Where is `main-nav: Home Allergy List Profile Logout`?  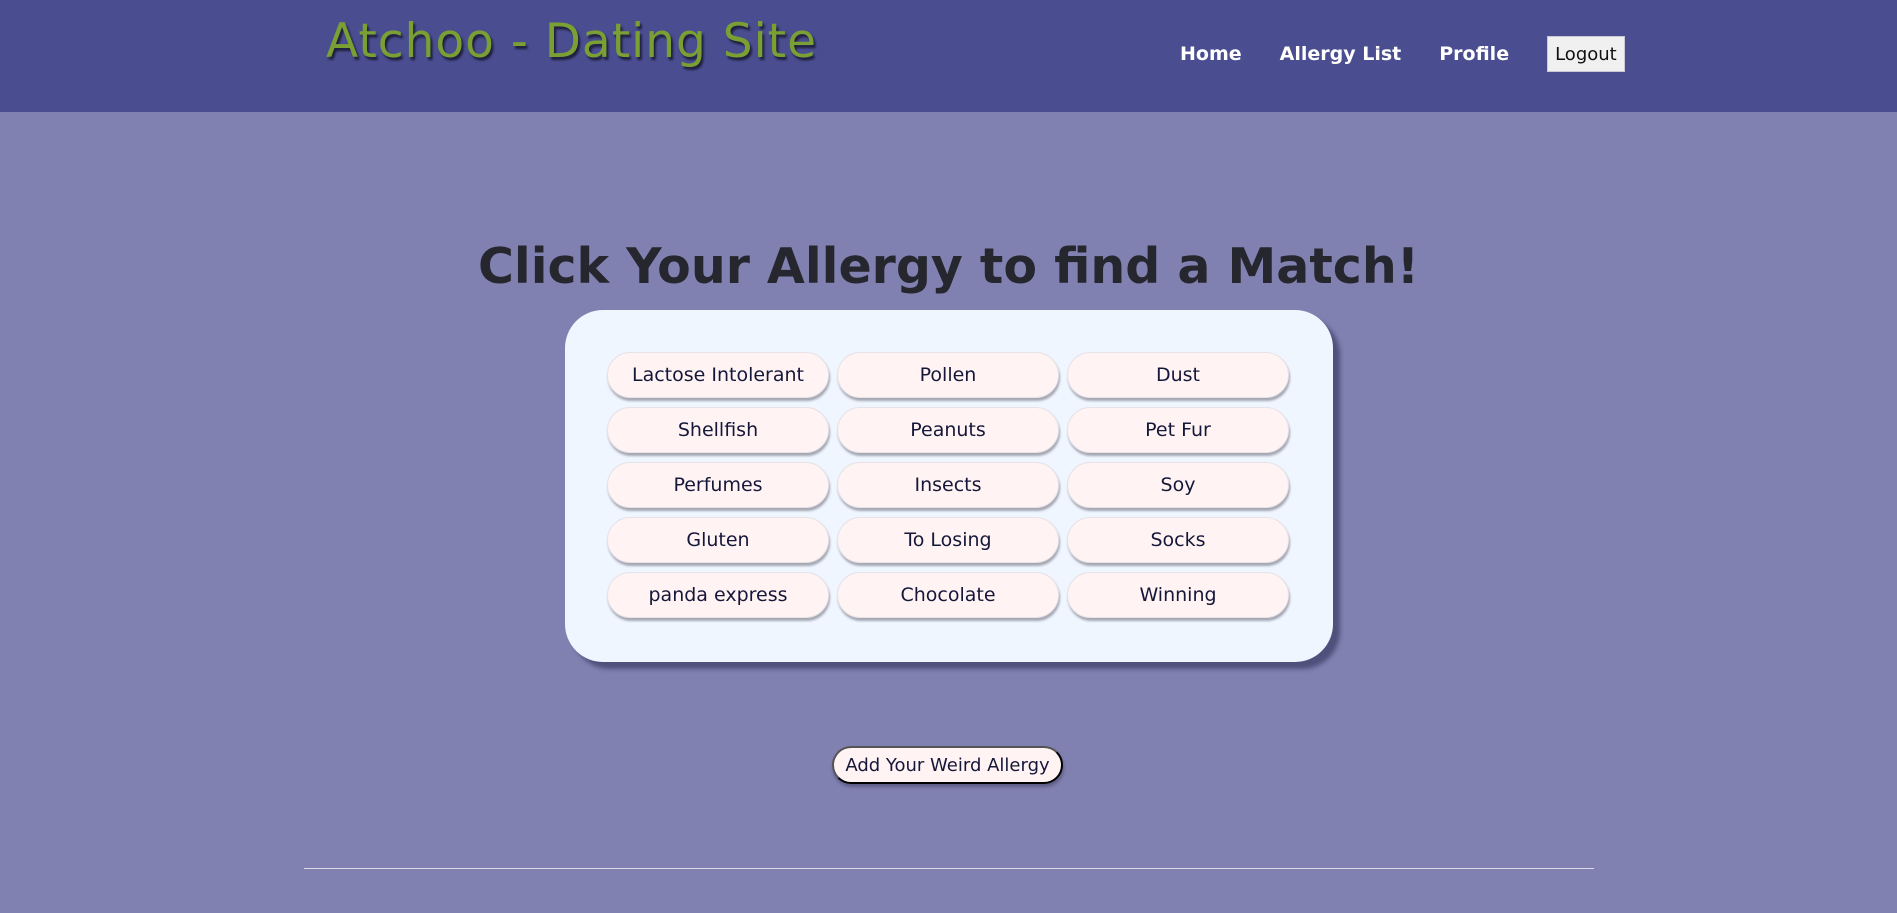 main-nav: Home Allergy List Profile Logout is located at coordinates (1402, 54).